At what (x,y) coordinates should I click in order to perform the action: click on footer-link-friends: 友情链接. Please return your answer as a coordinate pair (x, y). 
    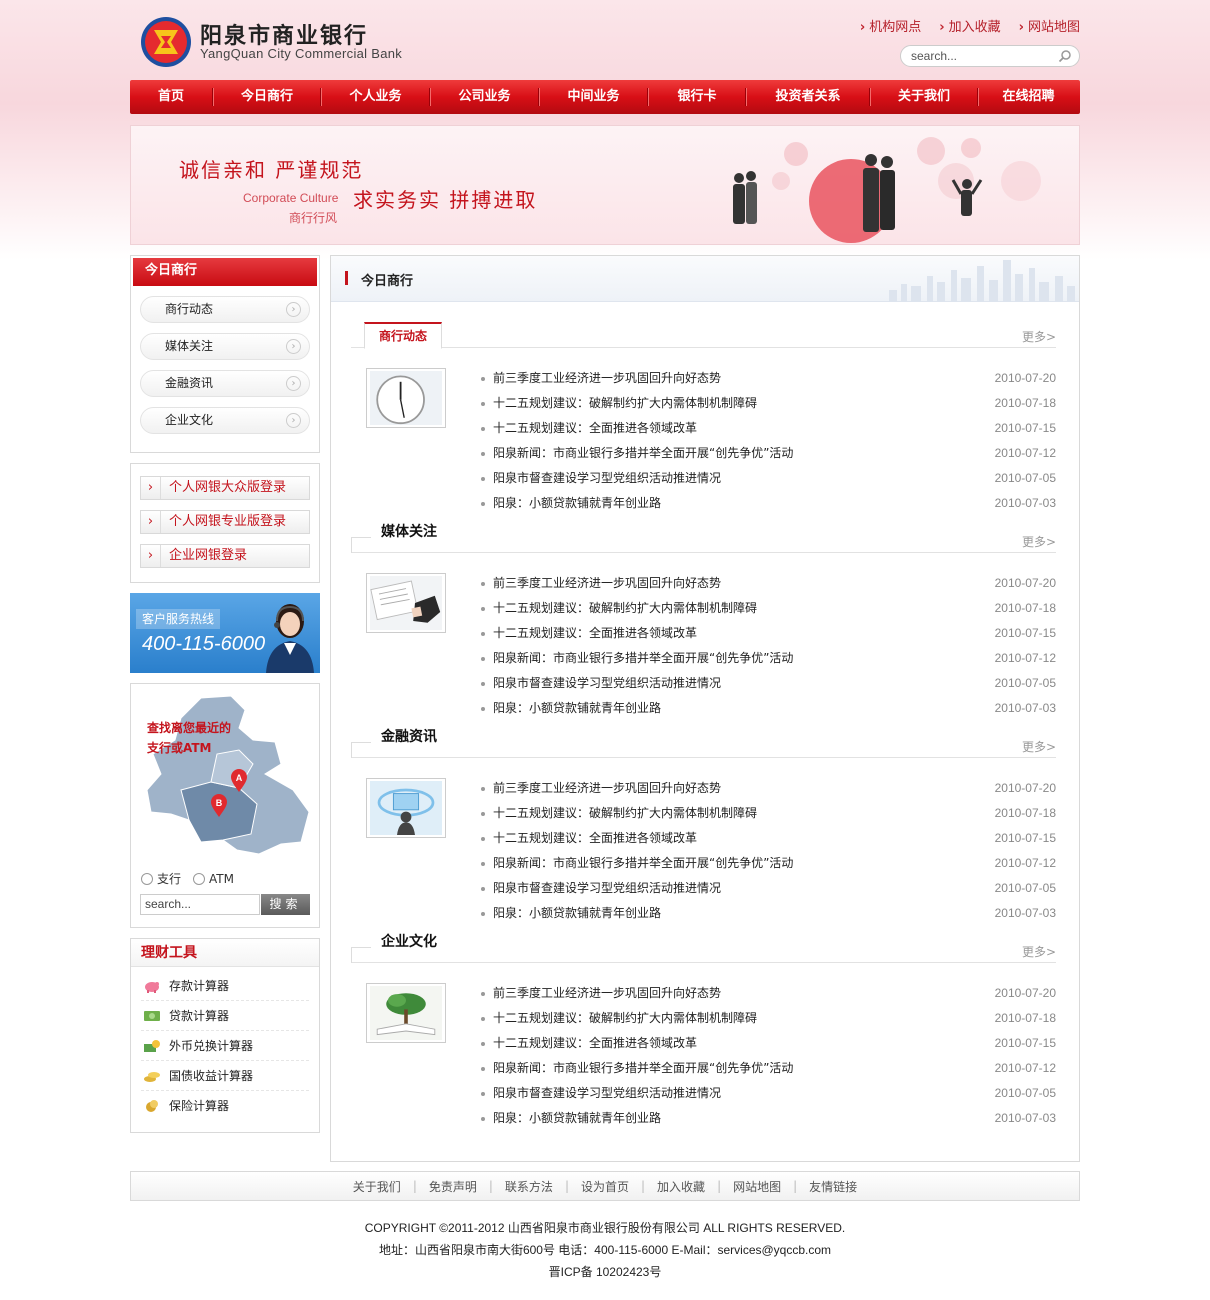
    Looking at the image, I should click on (833, 1186).